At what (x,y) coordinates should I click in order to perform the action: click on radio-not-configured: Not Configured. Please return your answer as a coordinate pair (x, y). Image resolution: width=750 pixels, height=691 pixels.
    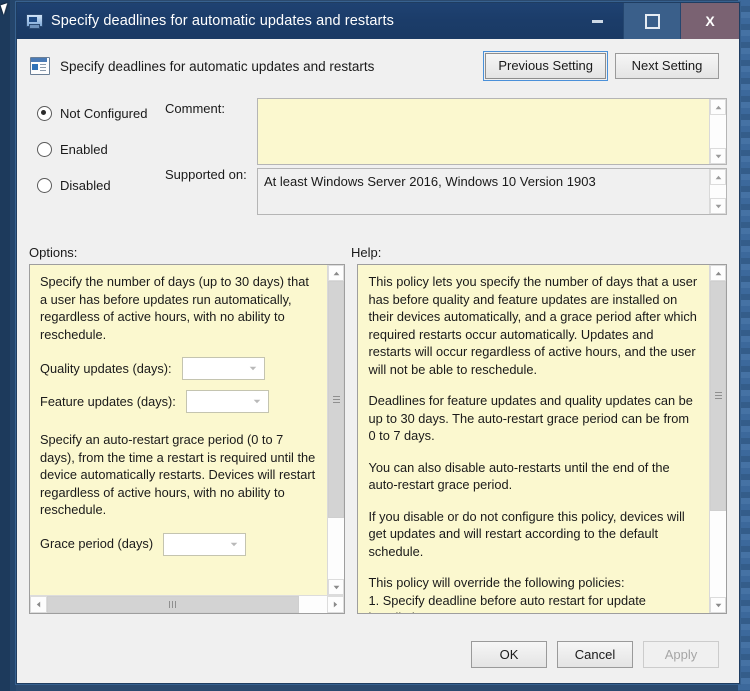
    Looking at the image, I should click on (92, 113).